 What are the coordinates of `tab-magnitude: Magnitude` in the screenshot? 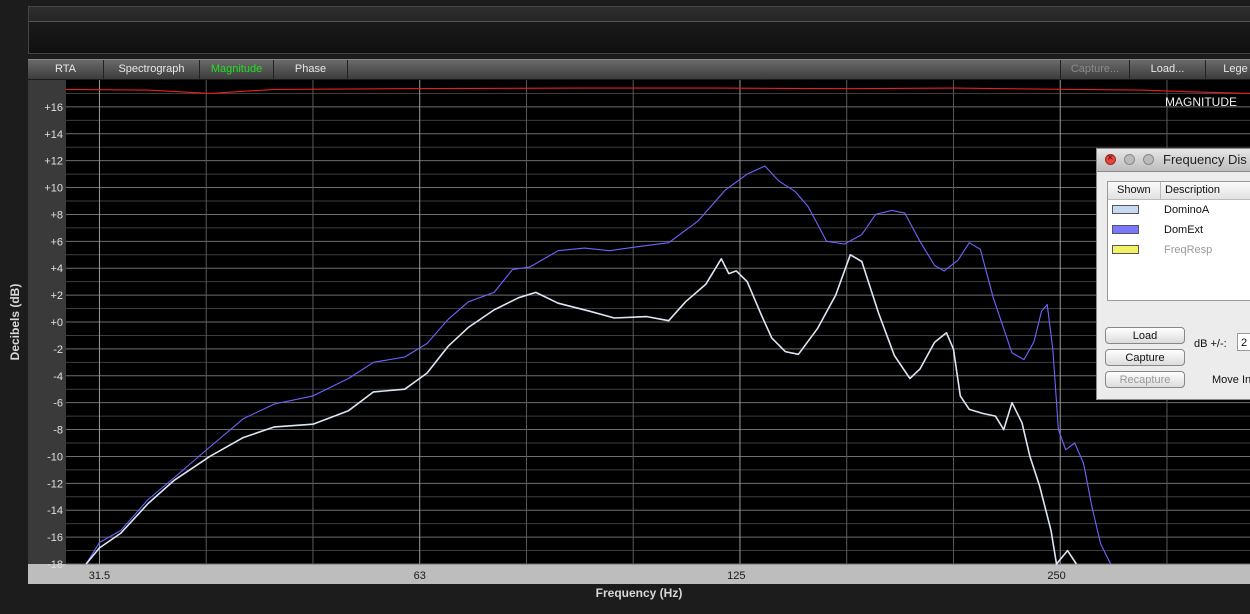 It's located at (237, 69).